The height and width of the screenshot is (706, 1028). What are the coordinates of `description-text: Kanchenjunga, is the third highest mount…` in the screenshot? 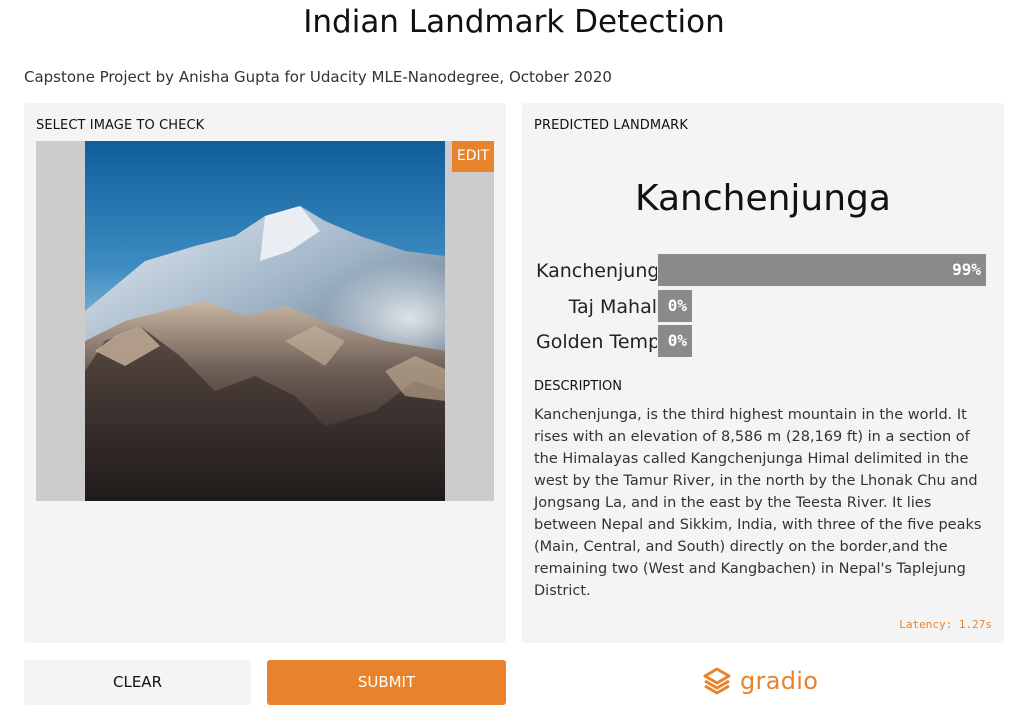 It's located at (758, 503).